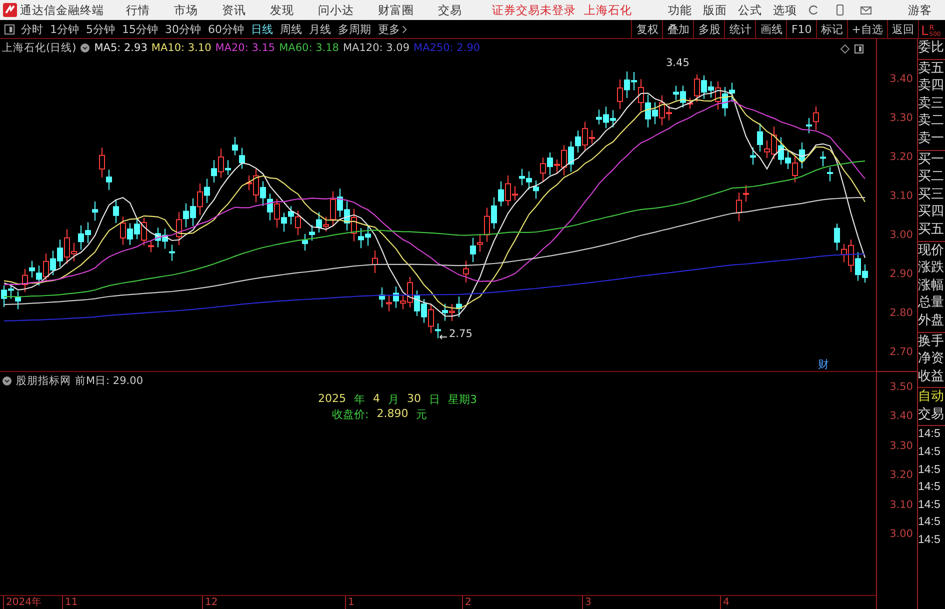  Describe the element at coordinates (931, 86) in the screenshot. I see `quote-label: 卖四` at that location.